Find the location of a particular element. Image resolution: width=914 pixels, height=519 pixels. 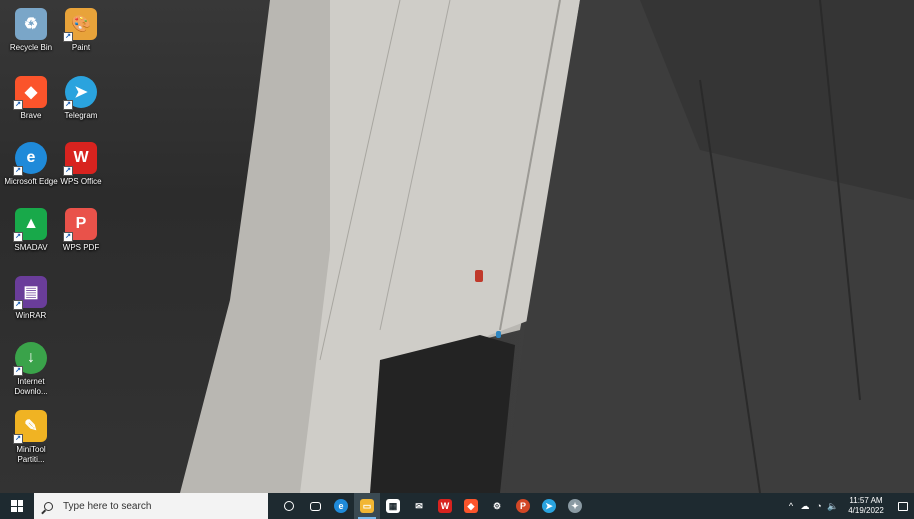

clock-date: 4/19/2022 is located at coordinates (866, 510).